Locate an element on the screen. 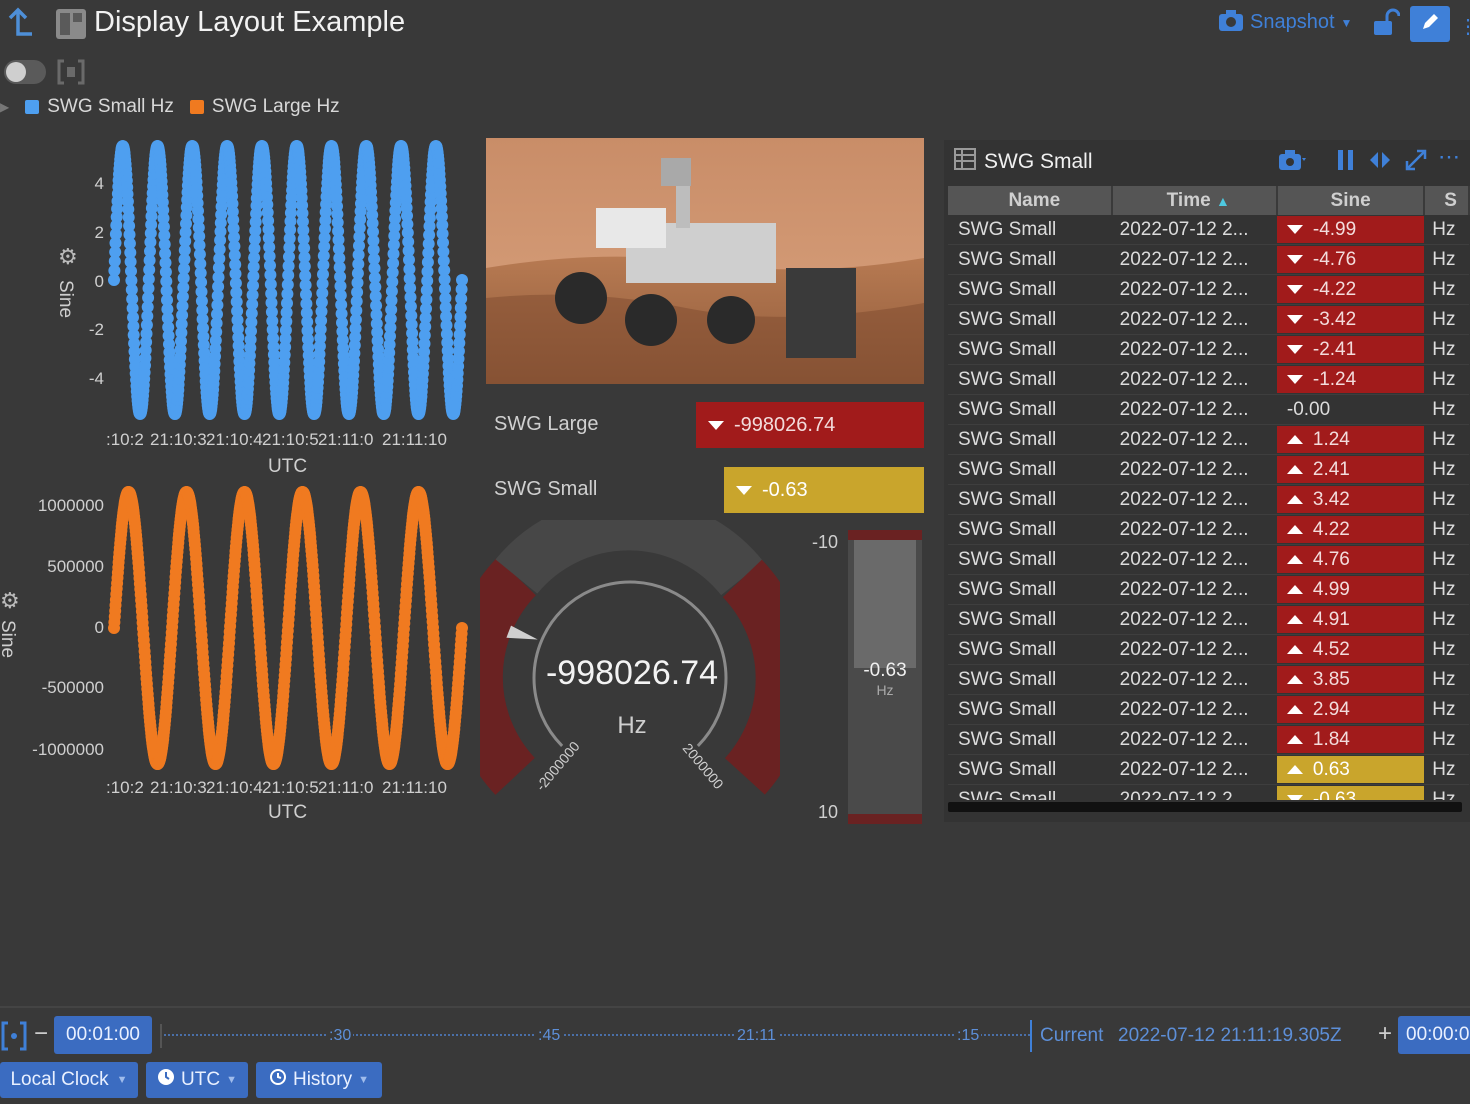  edit-button is located at coordinates (1430, 24).